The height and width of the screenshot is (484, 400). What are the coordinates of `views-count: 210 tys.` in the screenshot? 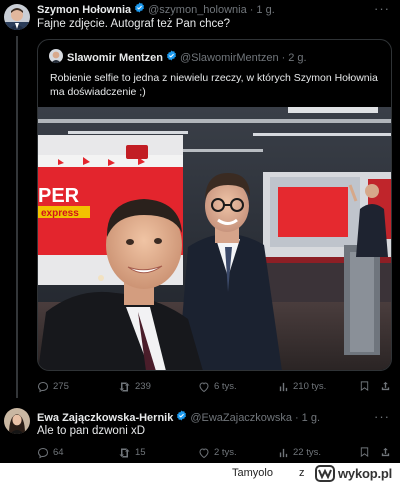 It's located at (310, 386).